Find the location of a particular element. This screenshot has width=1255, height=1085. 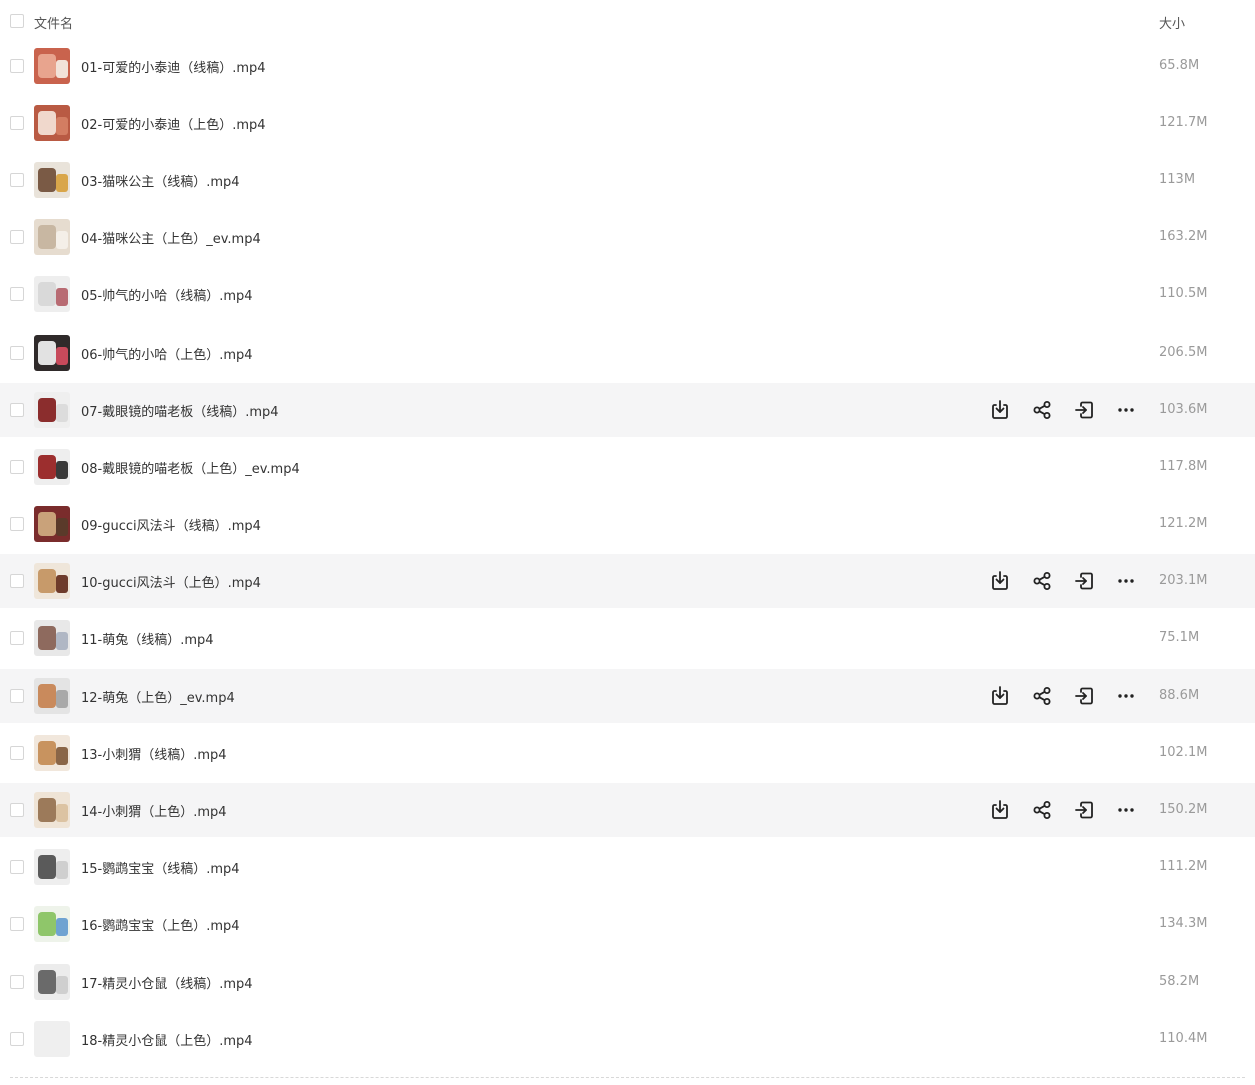

file-name: 16-鹦鹉宝宝（上色）.mp4 is located at coordinates (160, 924).